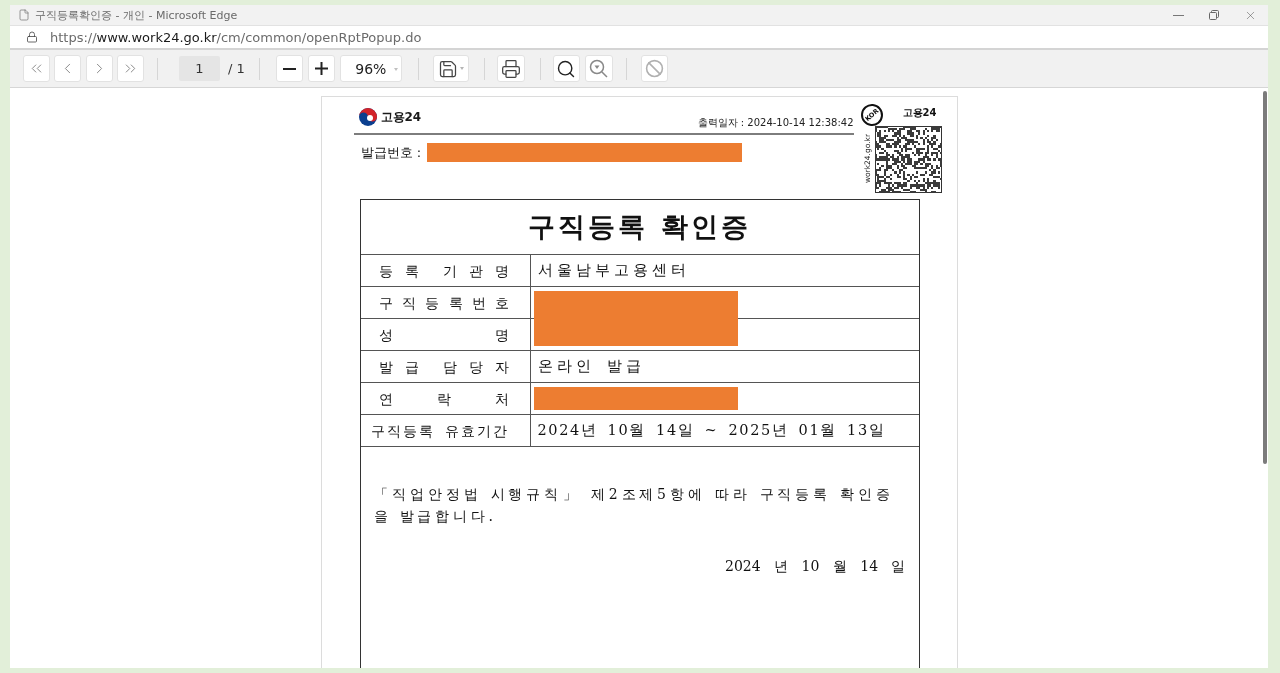 This screenshot has width=1280, height=673. What do you see at coordinates (440, 430) in the screenshot?
I see `field-label: 구직등록 유효기간` at bounding box center [440, 430].